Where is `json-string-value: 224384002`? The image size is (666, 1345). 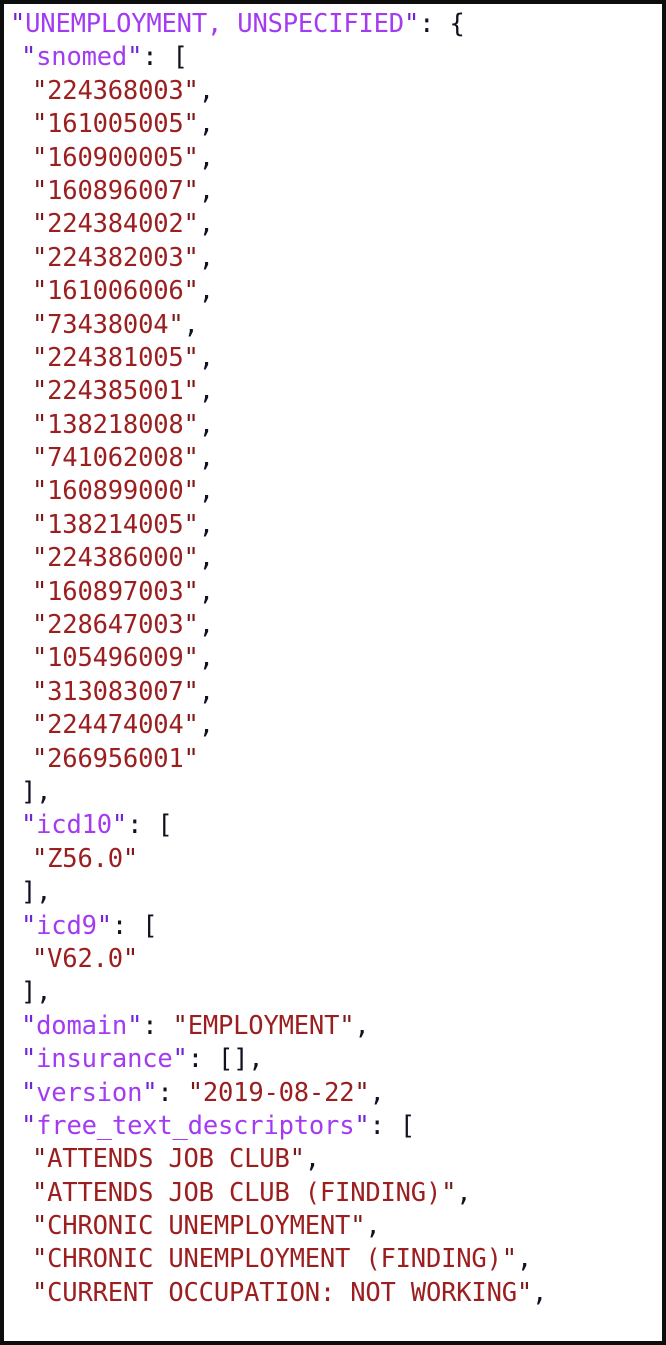
json-string-value: 224384002 is located at coordinates (115, 224).